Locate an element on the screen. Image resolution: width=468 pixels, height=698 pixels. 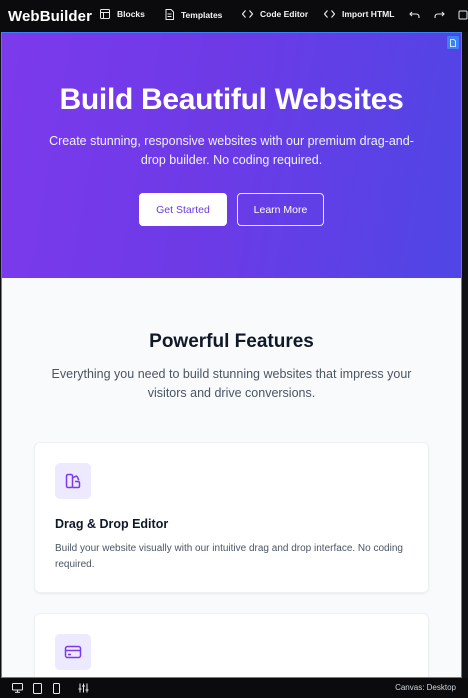
learn-more-button: Learn More is located at coordinates (280, 209).